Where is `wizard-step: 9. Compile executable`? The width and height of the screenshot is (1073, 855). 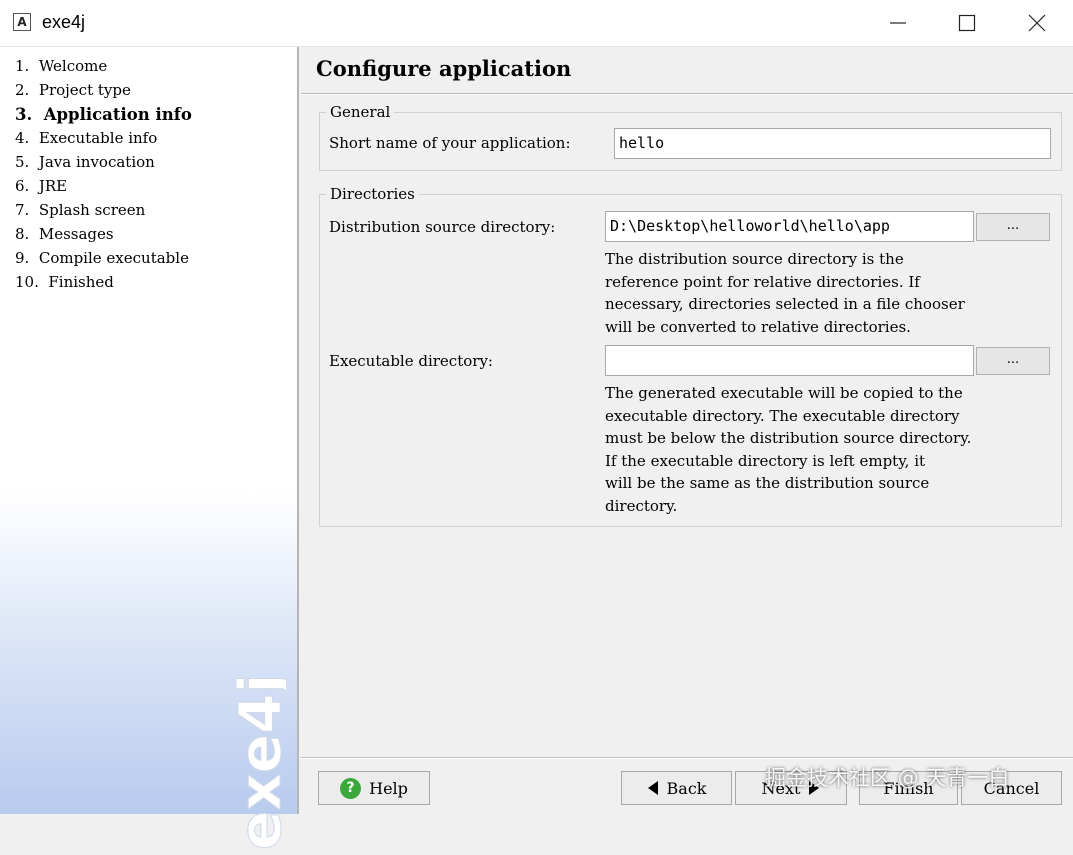
wizard-step: 9. Compile executable is located at coordinates (102, 258).